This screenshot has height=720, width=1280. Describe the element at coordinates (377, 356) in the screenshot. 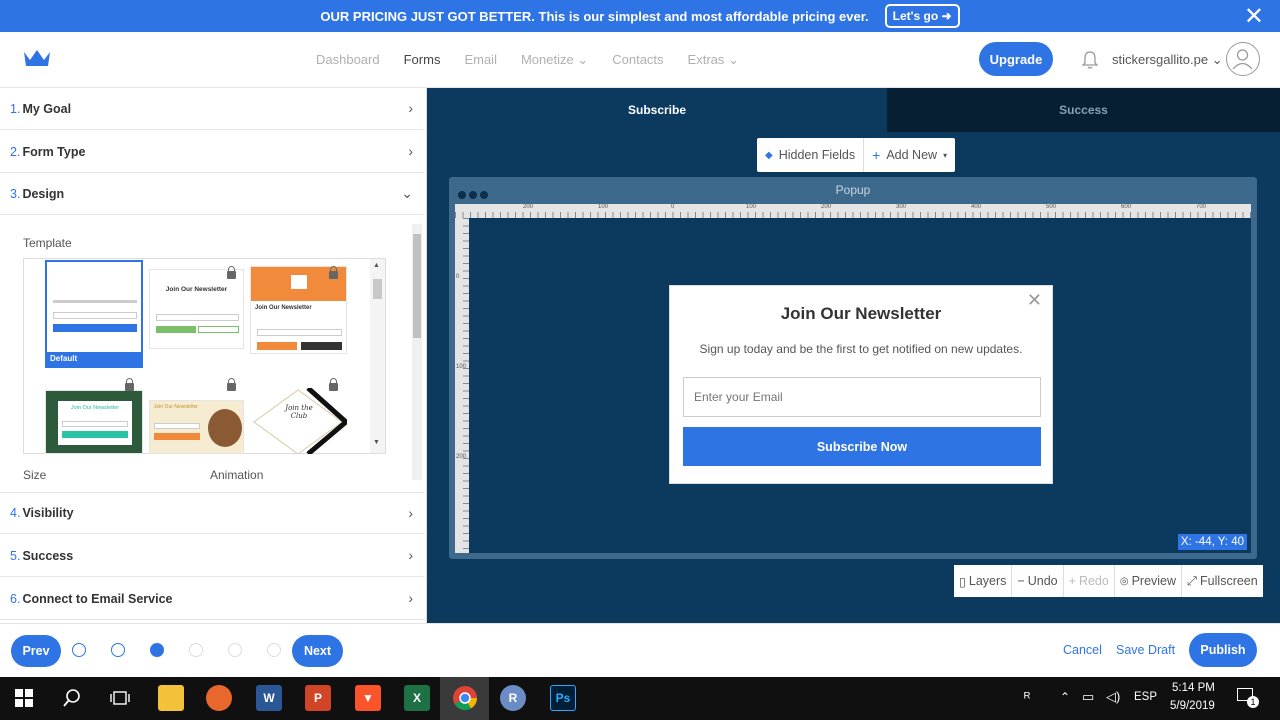

I see `gallery-scrollbar: ▲ ▼` at that location.